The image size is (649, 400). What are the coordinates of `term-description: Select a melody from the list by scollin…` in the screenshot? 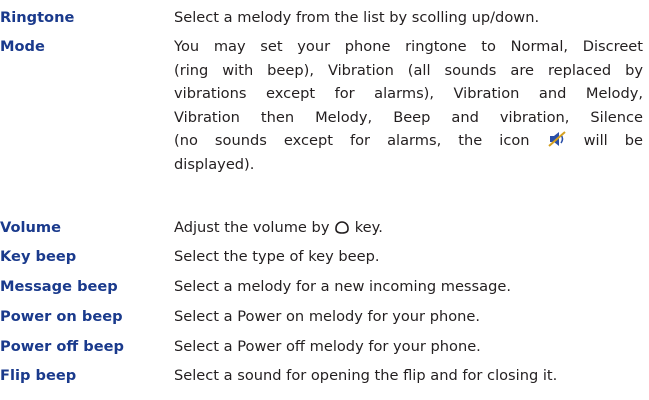 It's located at (357, 17).